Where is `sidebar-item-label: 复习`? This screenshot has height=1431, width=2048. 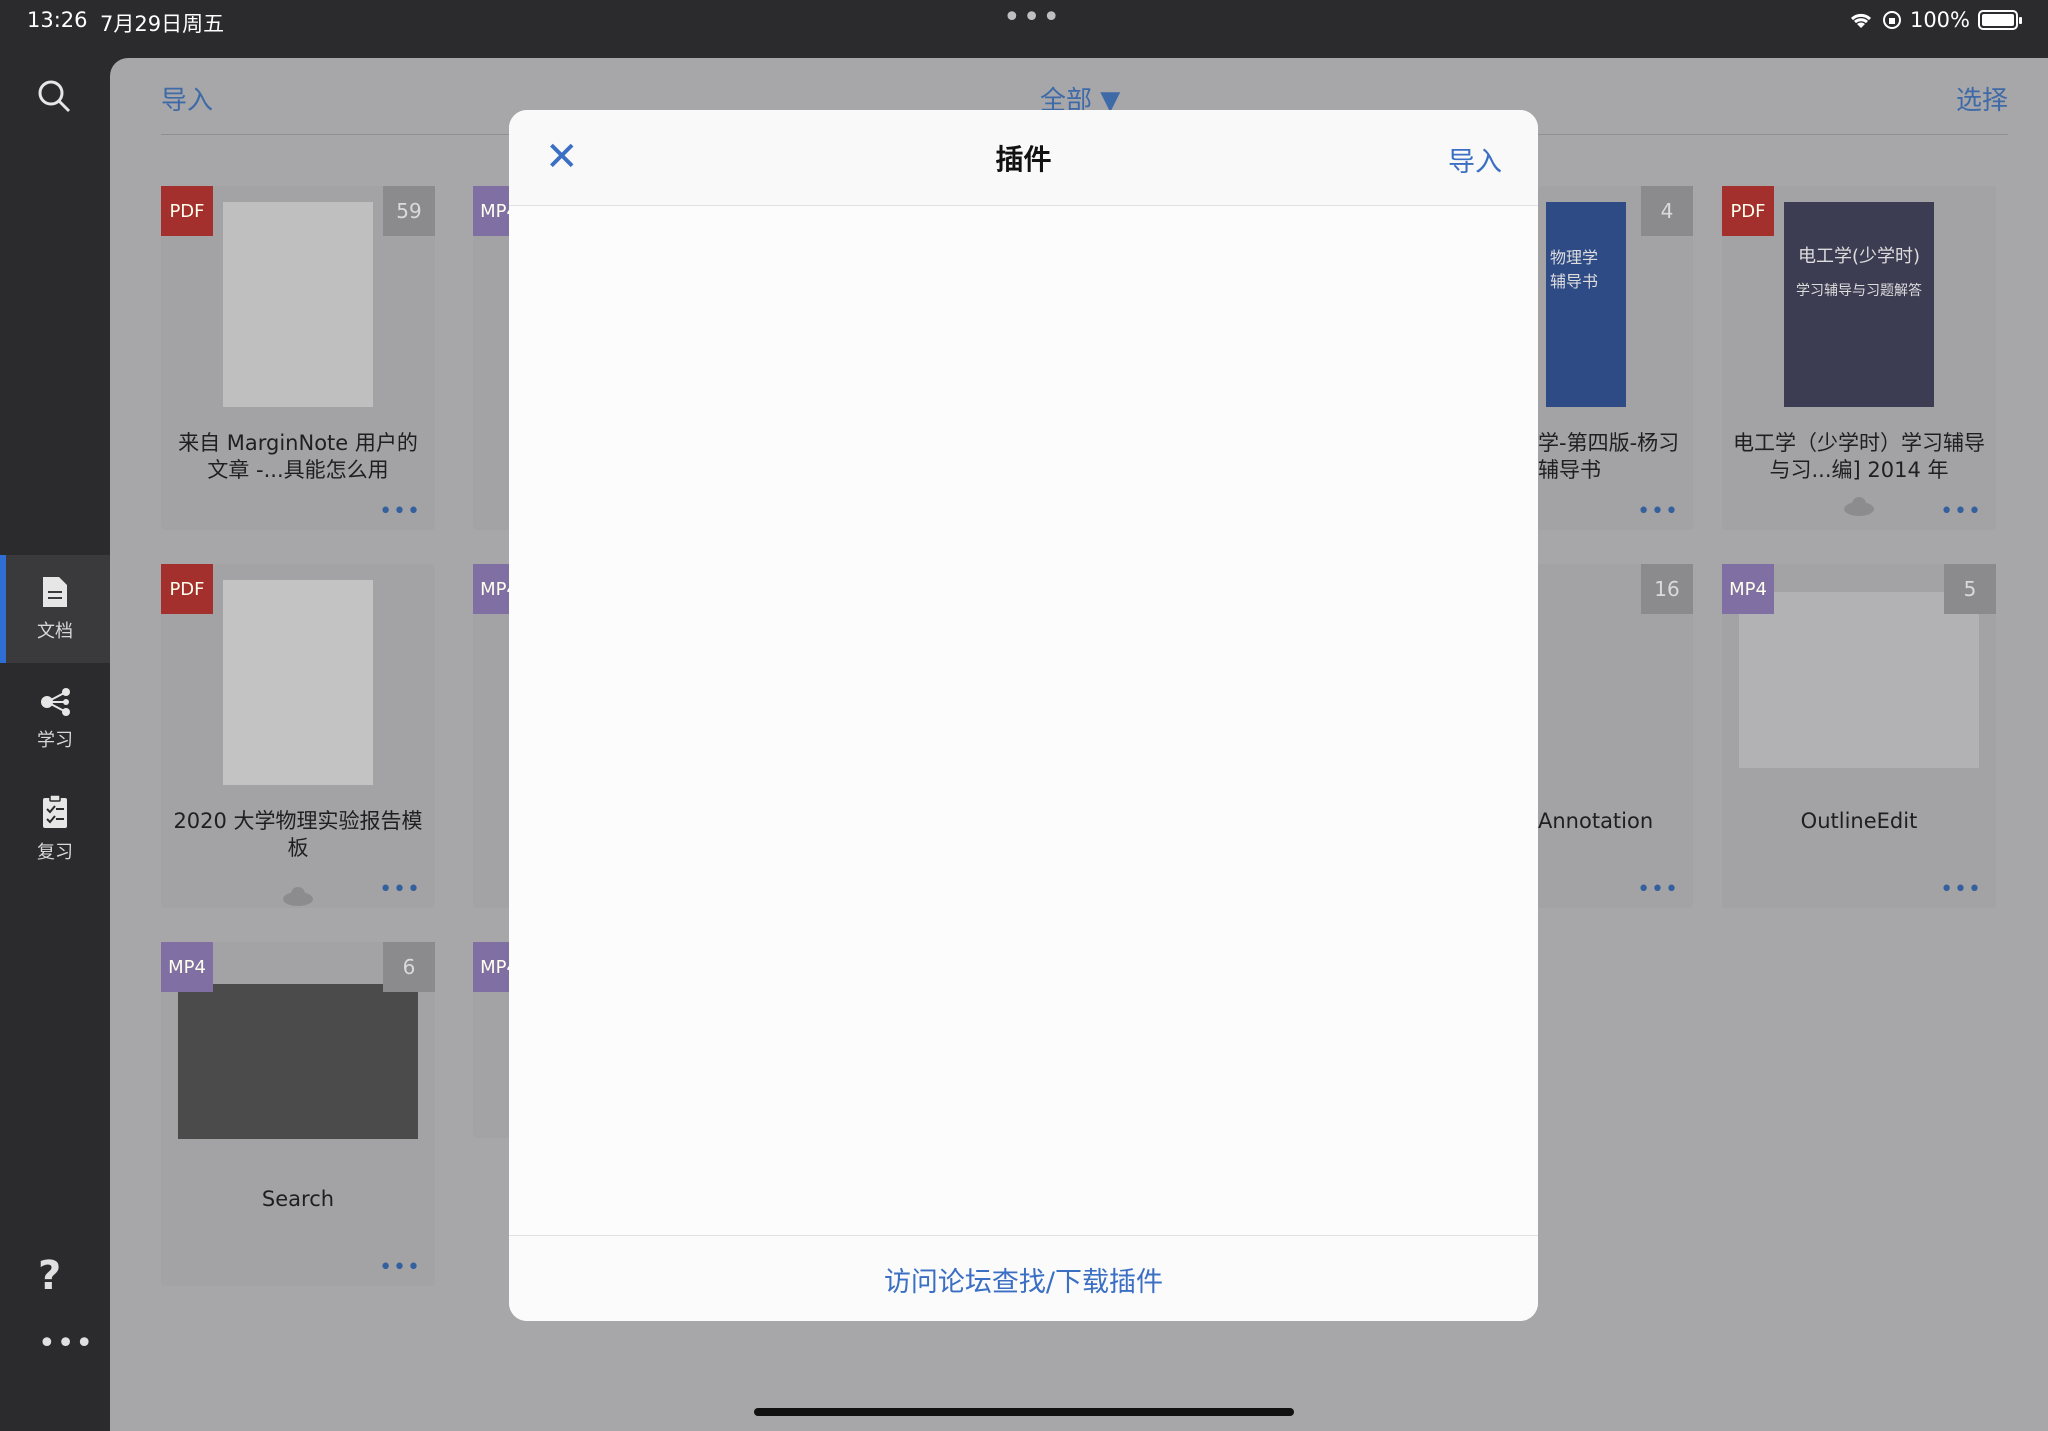 sidebar-item-label: 复习 is located at coordinates (55, 852).